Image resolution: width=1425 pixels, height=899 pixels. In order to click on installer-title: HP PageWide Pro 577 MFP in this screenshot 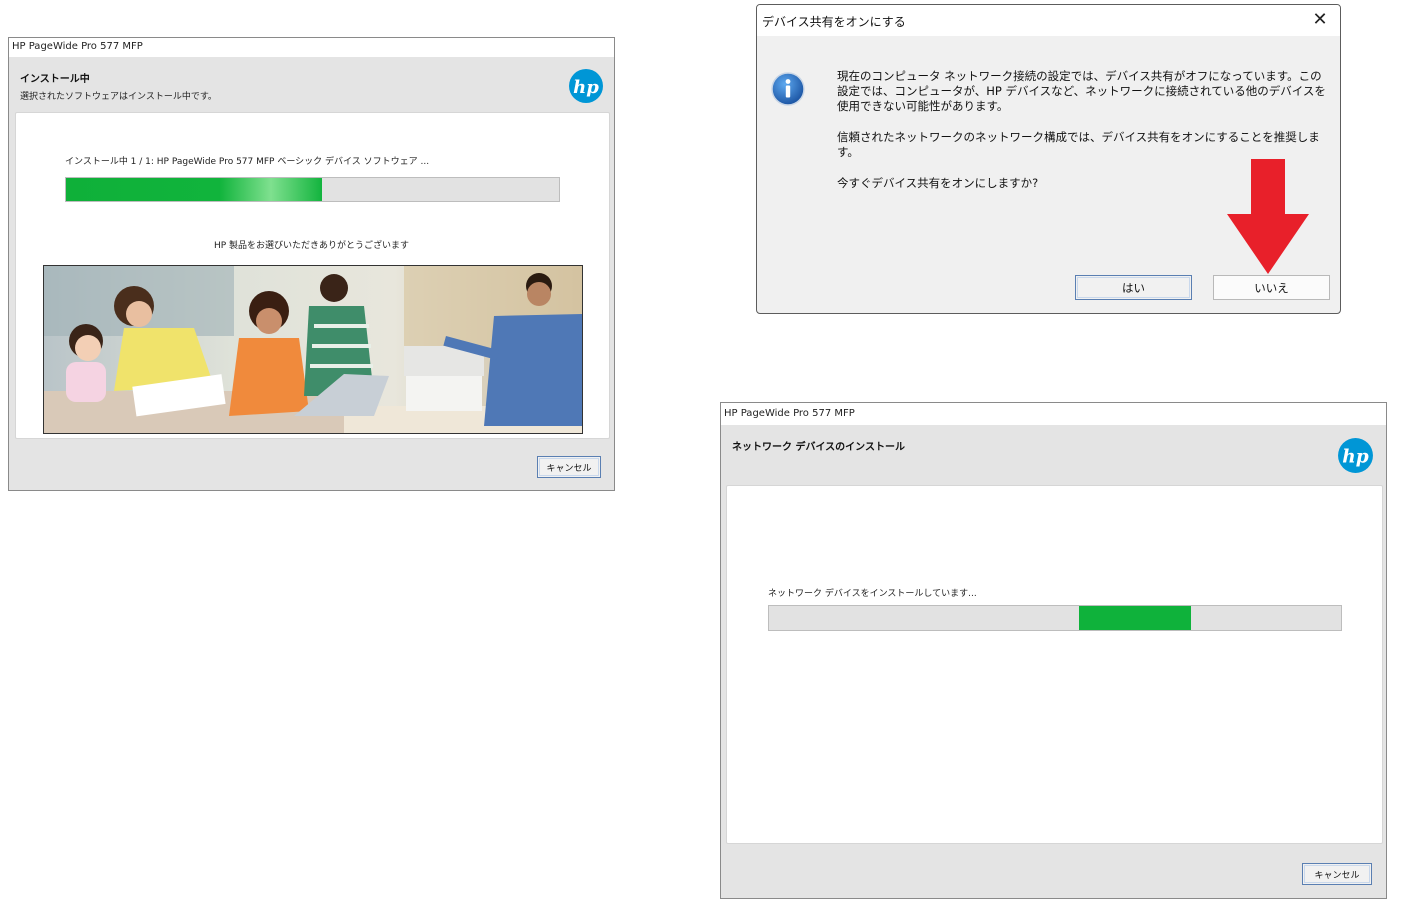, I will do `click(77, 46)`.